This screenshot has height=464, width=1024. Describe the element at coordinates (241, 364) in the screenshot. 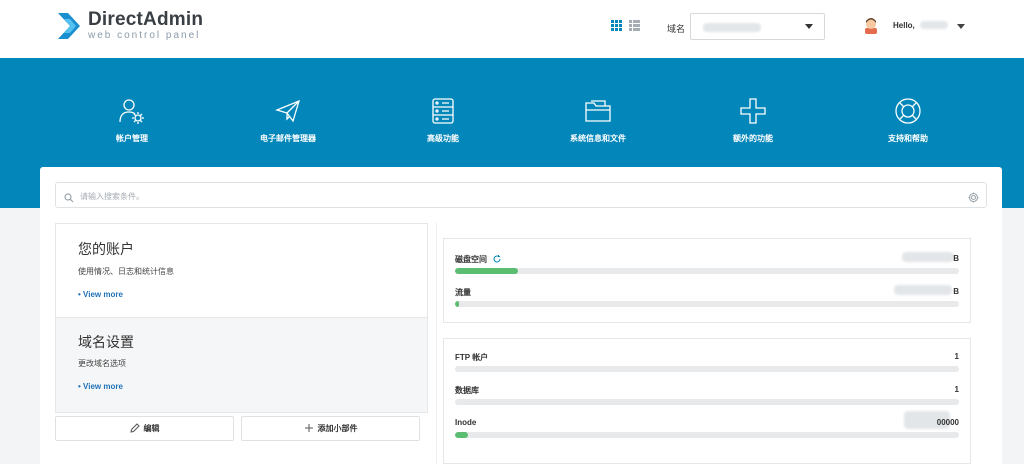

I see `domain-settings-section: 域名设置 更改域名选项 • View more` at that location.